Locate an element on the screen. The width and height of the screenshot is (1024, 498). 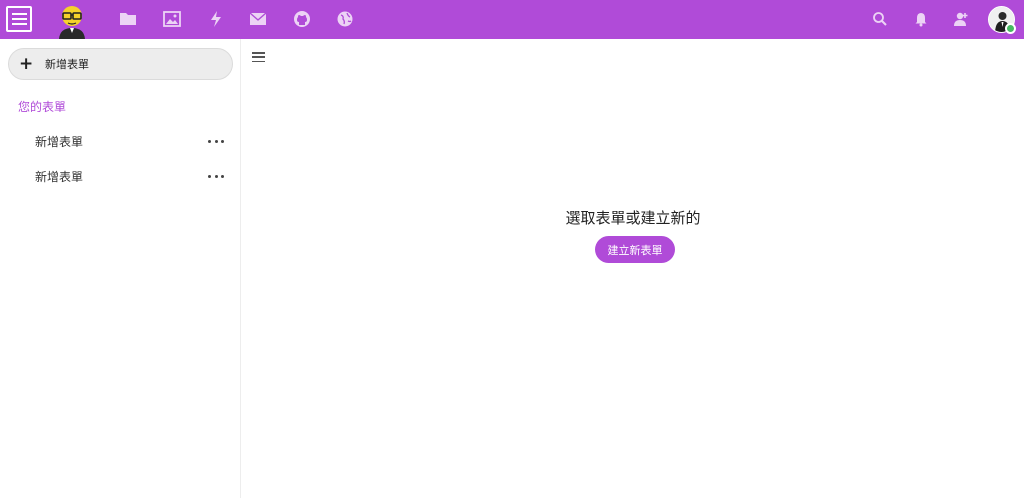
empty-state-title: 選取表單或建立新的 is located at coordinates (633, 218).